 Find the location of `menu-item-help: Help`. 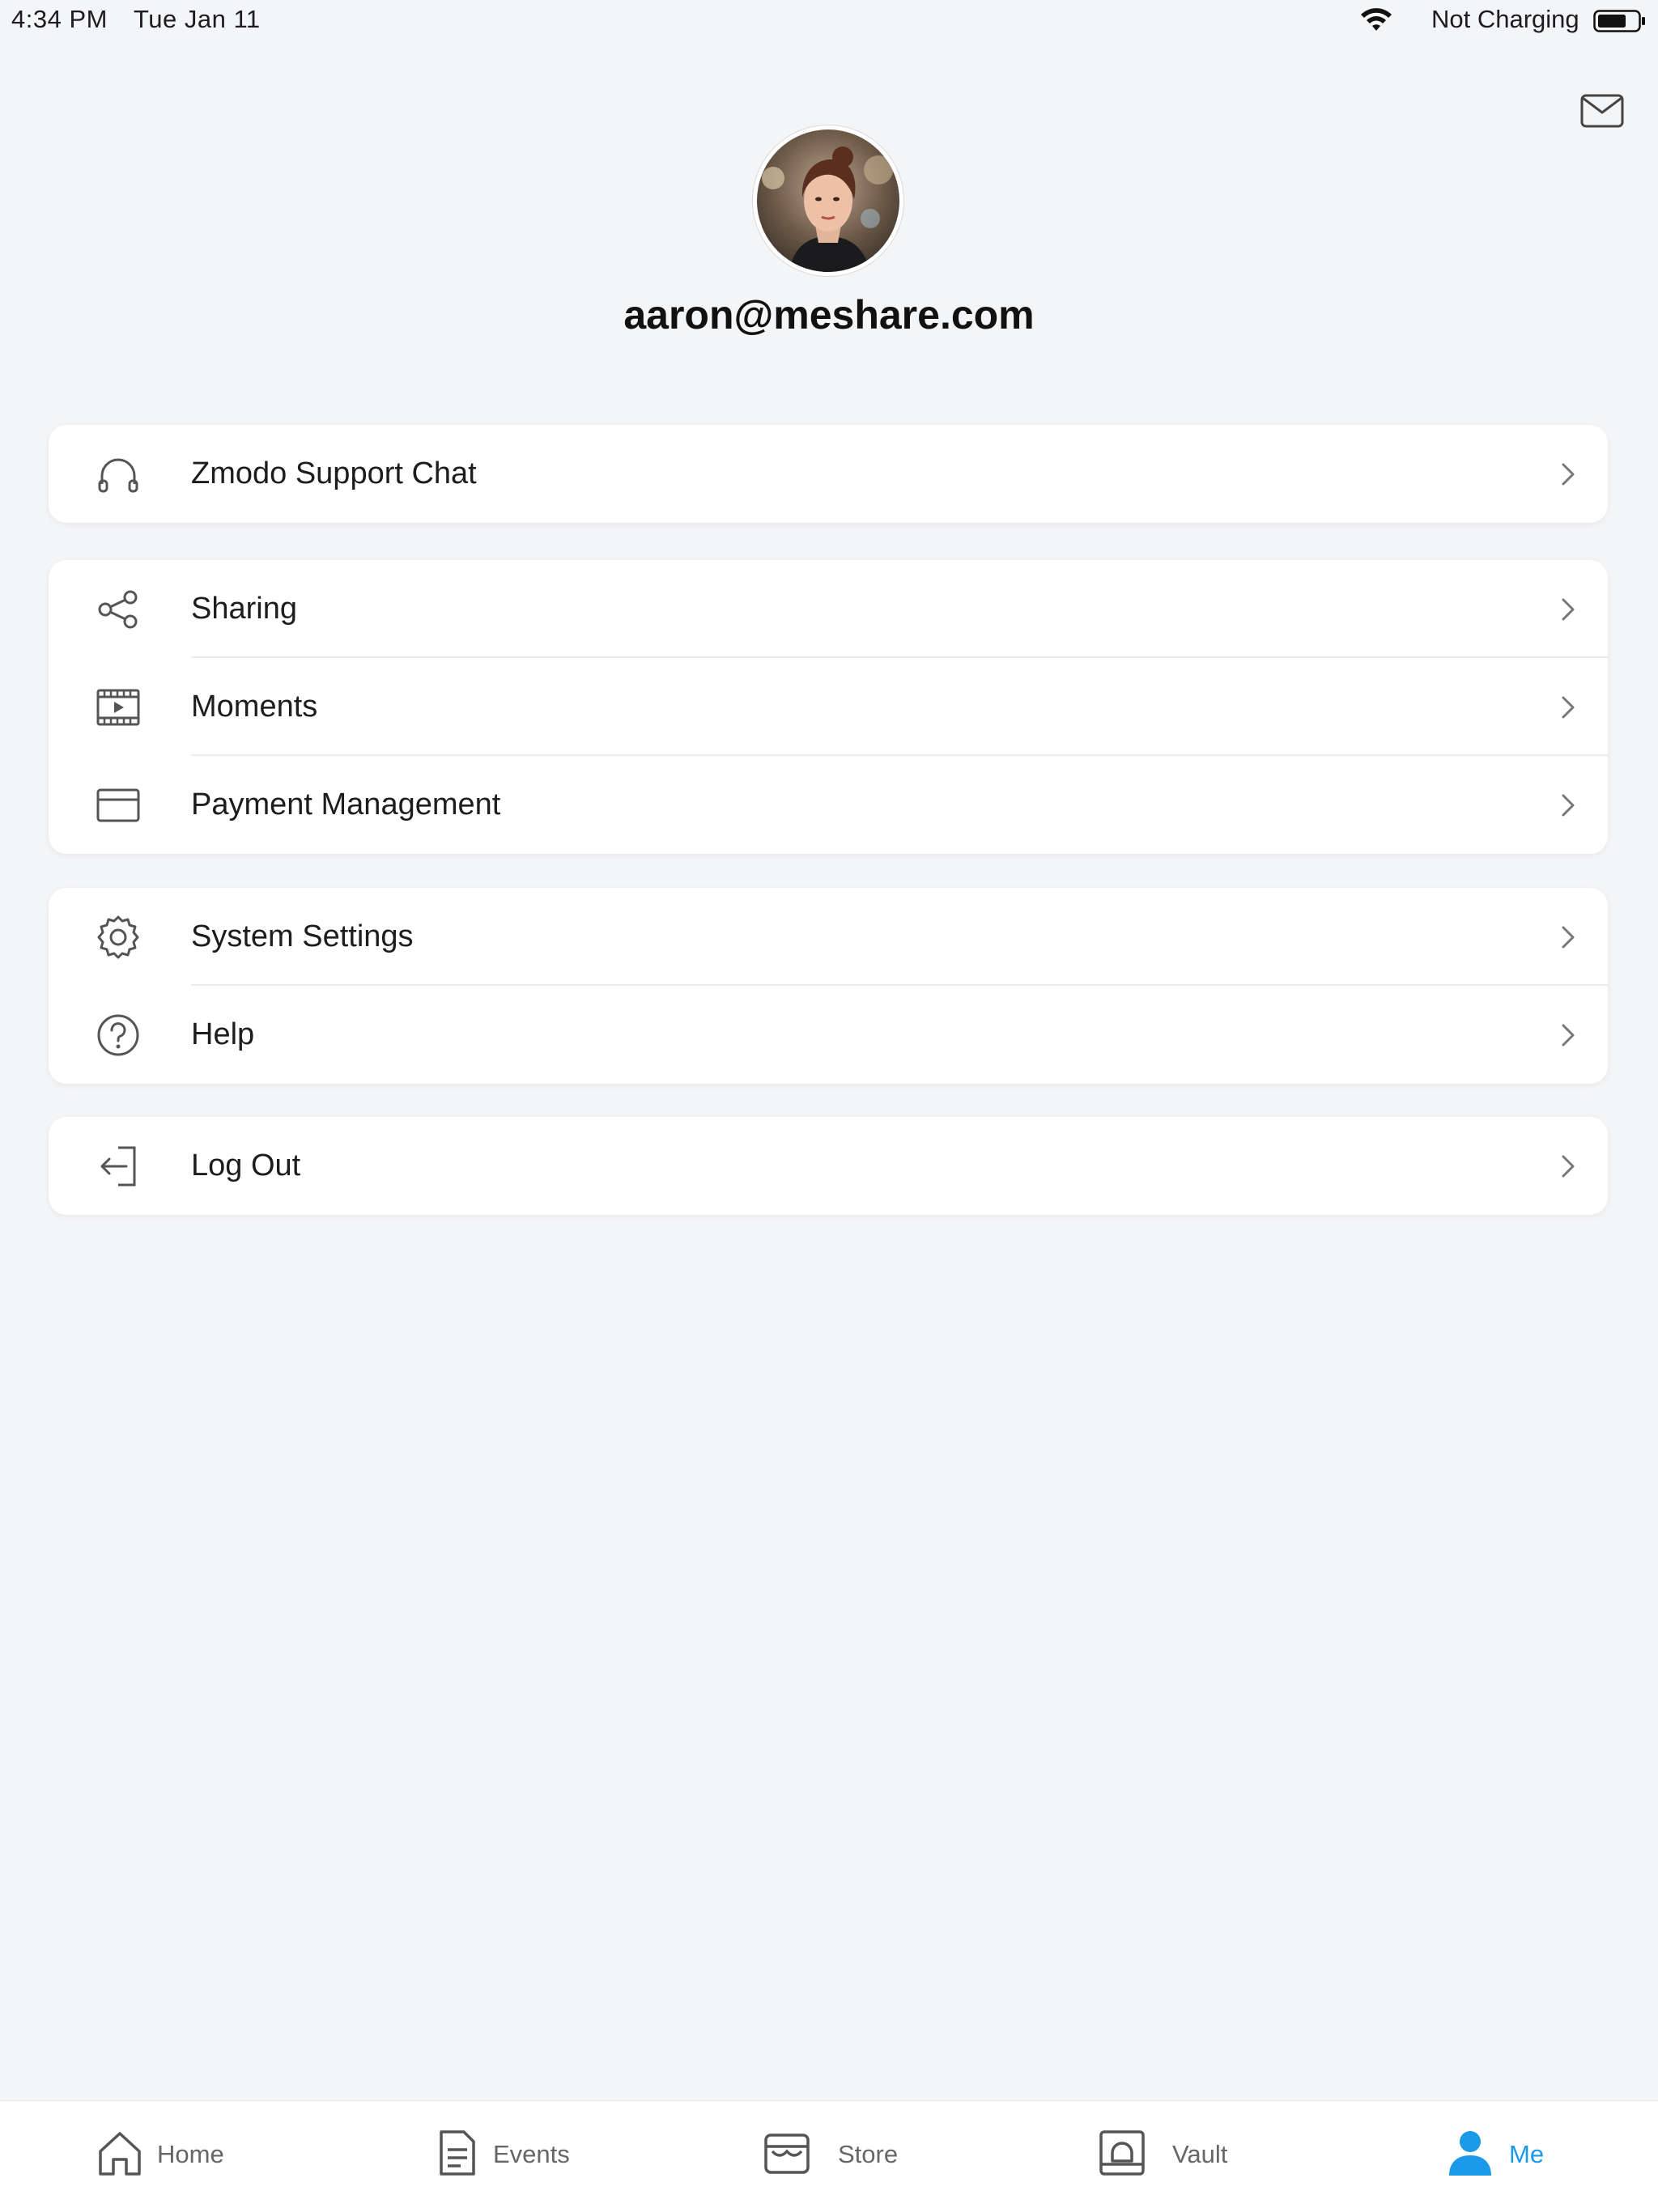

menu-item-help: Help is located at coordinates (828, 1035).